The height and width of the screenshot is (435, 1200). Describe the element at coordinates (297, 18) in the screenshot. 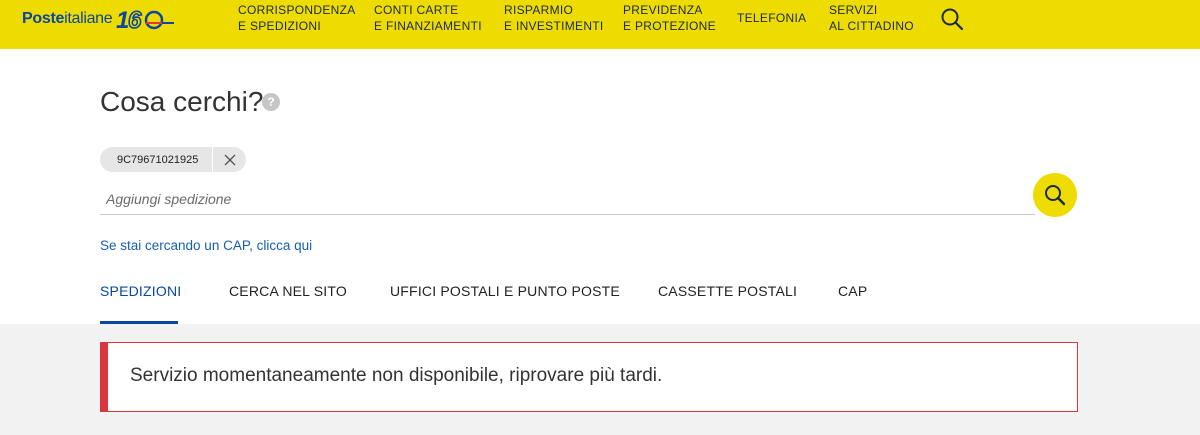

I see `nav-corrispondenza-spedizioni: CORRISPONDENZA E SPEDIZIONI` at that location.